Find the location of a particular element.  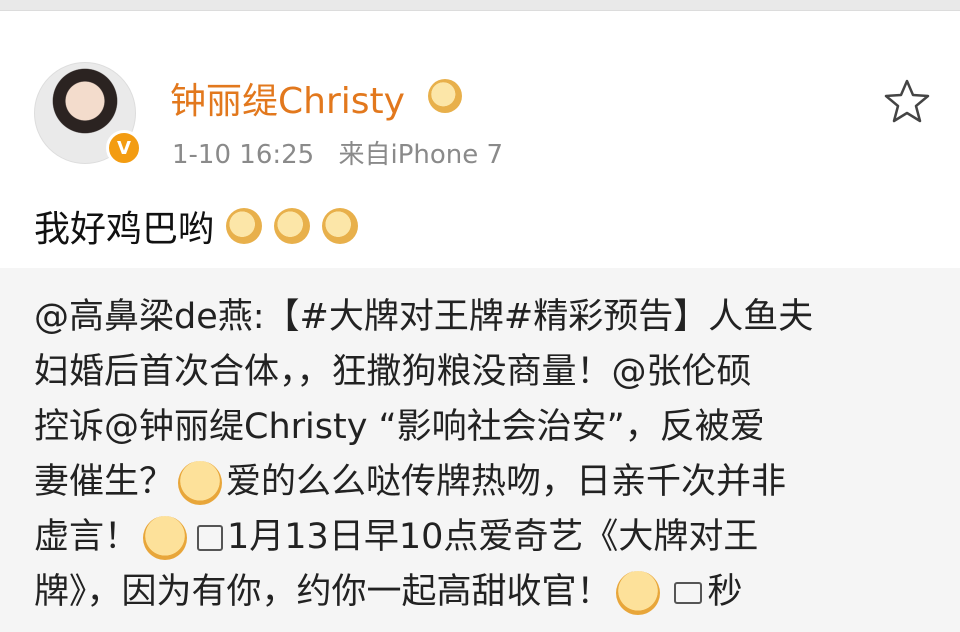

post-text: 我好鸡巴哟 is located at coordinates (196, 226).